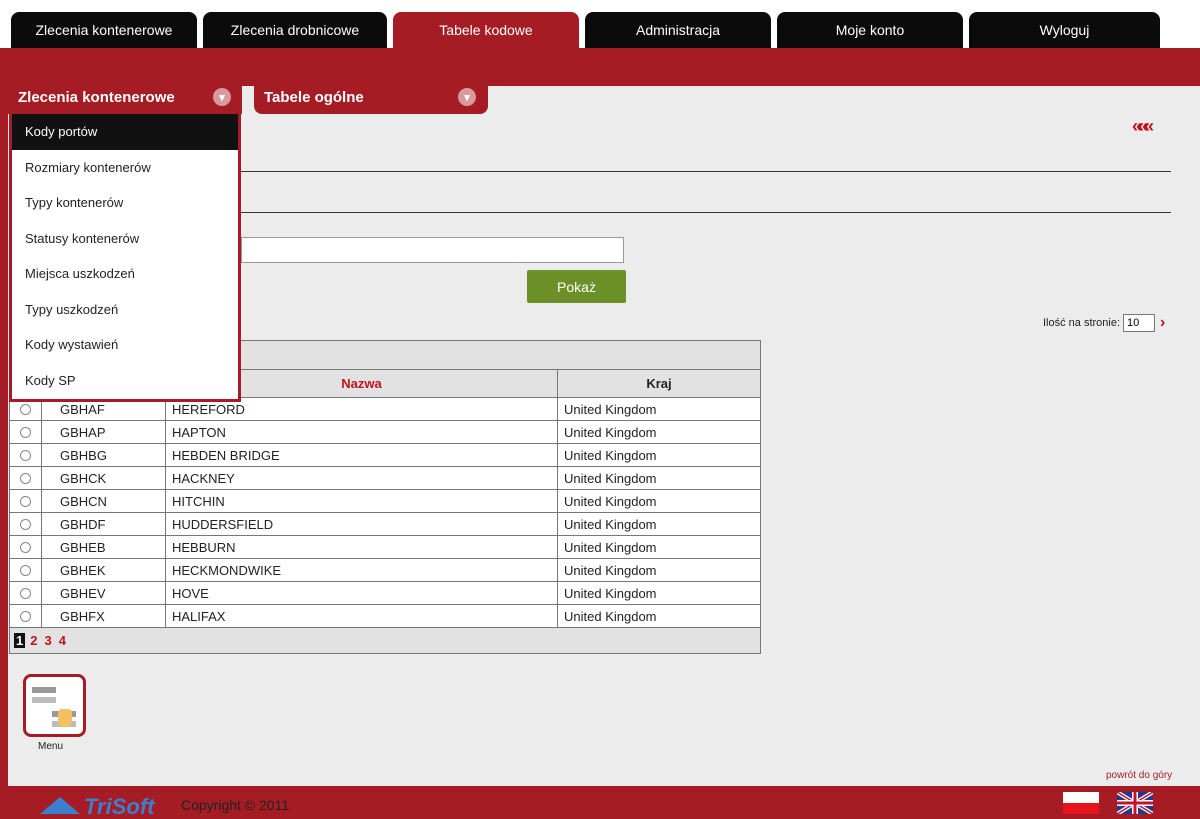 The height and width of the screenshot is (819, 1200). Describe the element at coordinates (104, 524) in the screenshot. I see `port-code: GBHDF` at that location.